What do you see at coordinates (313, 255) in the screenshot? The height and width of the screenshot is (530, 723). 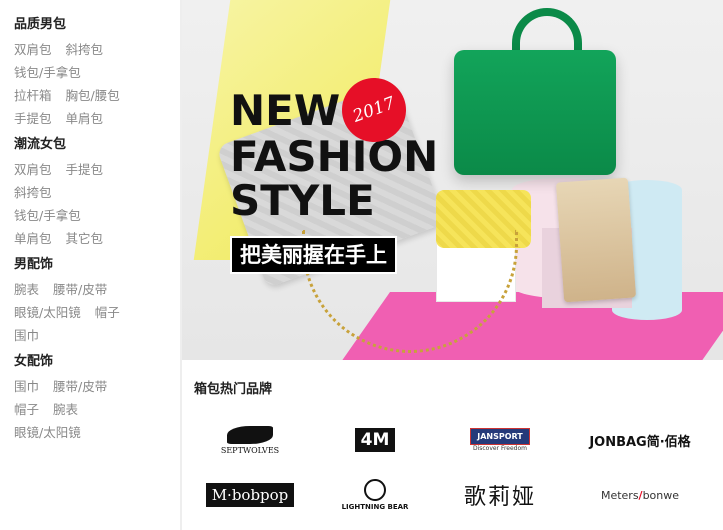 I see `banner-slogan: 把美丽握在手上` at bounding box center [313, 255].